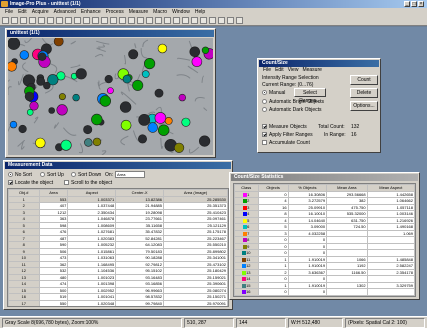 The image size is (427, 328). Describe the element at coordinates (115, 12) in the screenshot. I see `menu-process: Process` at that location.